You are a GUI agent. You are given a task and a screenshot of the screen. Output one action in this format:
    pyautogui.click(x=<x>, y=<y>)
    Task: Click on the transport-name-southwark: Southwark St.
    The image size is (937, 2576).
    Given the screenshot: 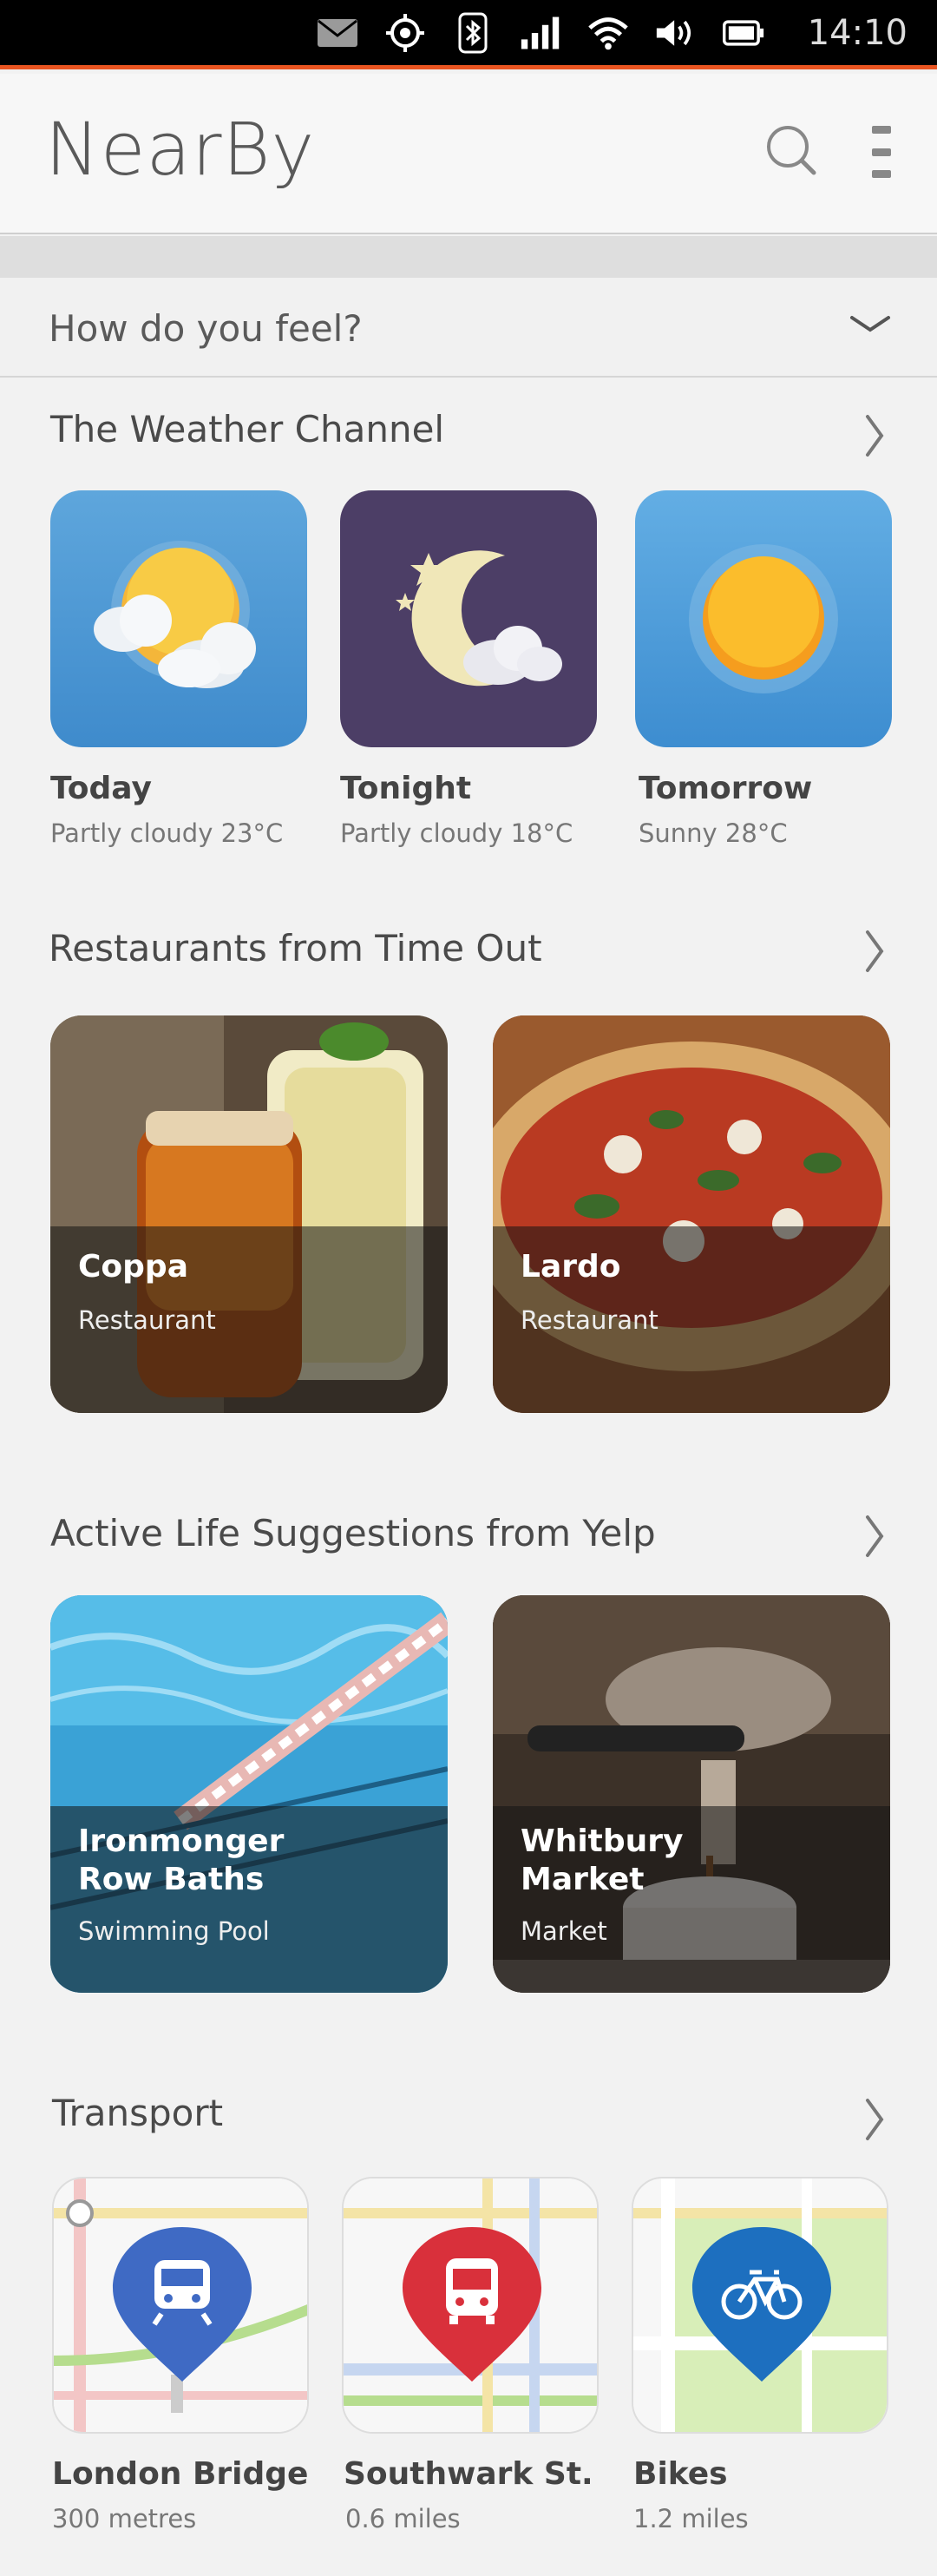 What is the action you would take?
    pyautogui.click(x=468, y=2474)
    